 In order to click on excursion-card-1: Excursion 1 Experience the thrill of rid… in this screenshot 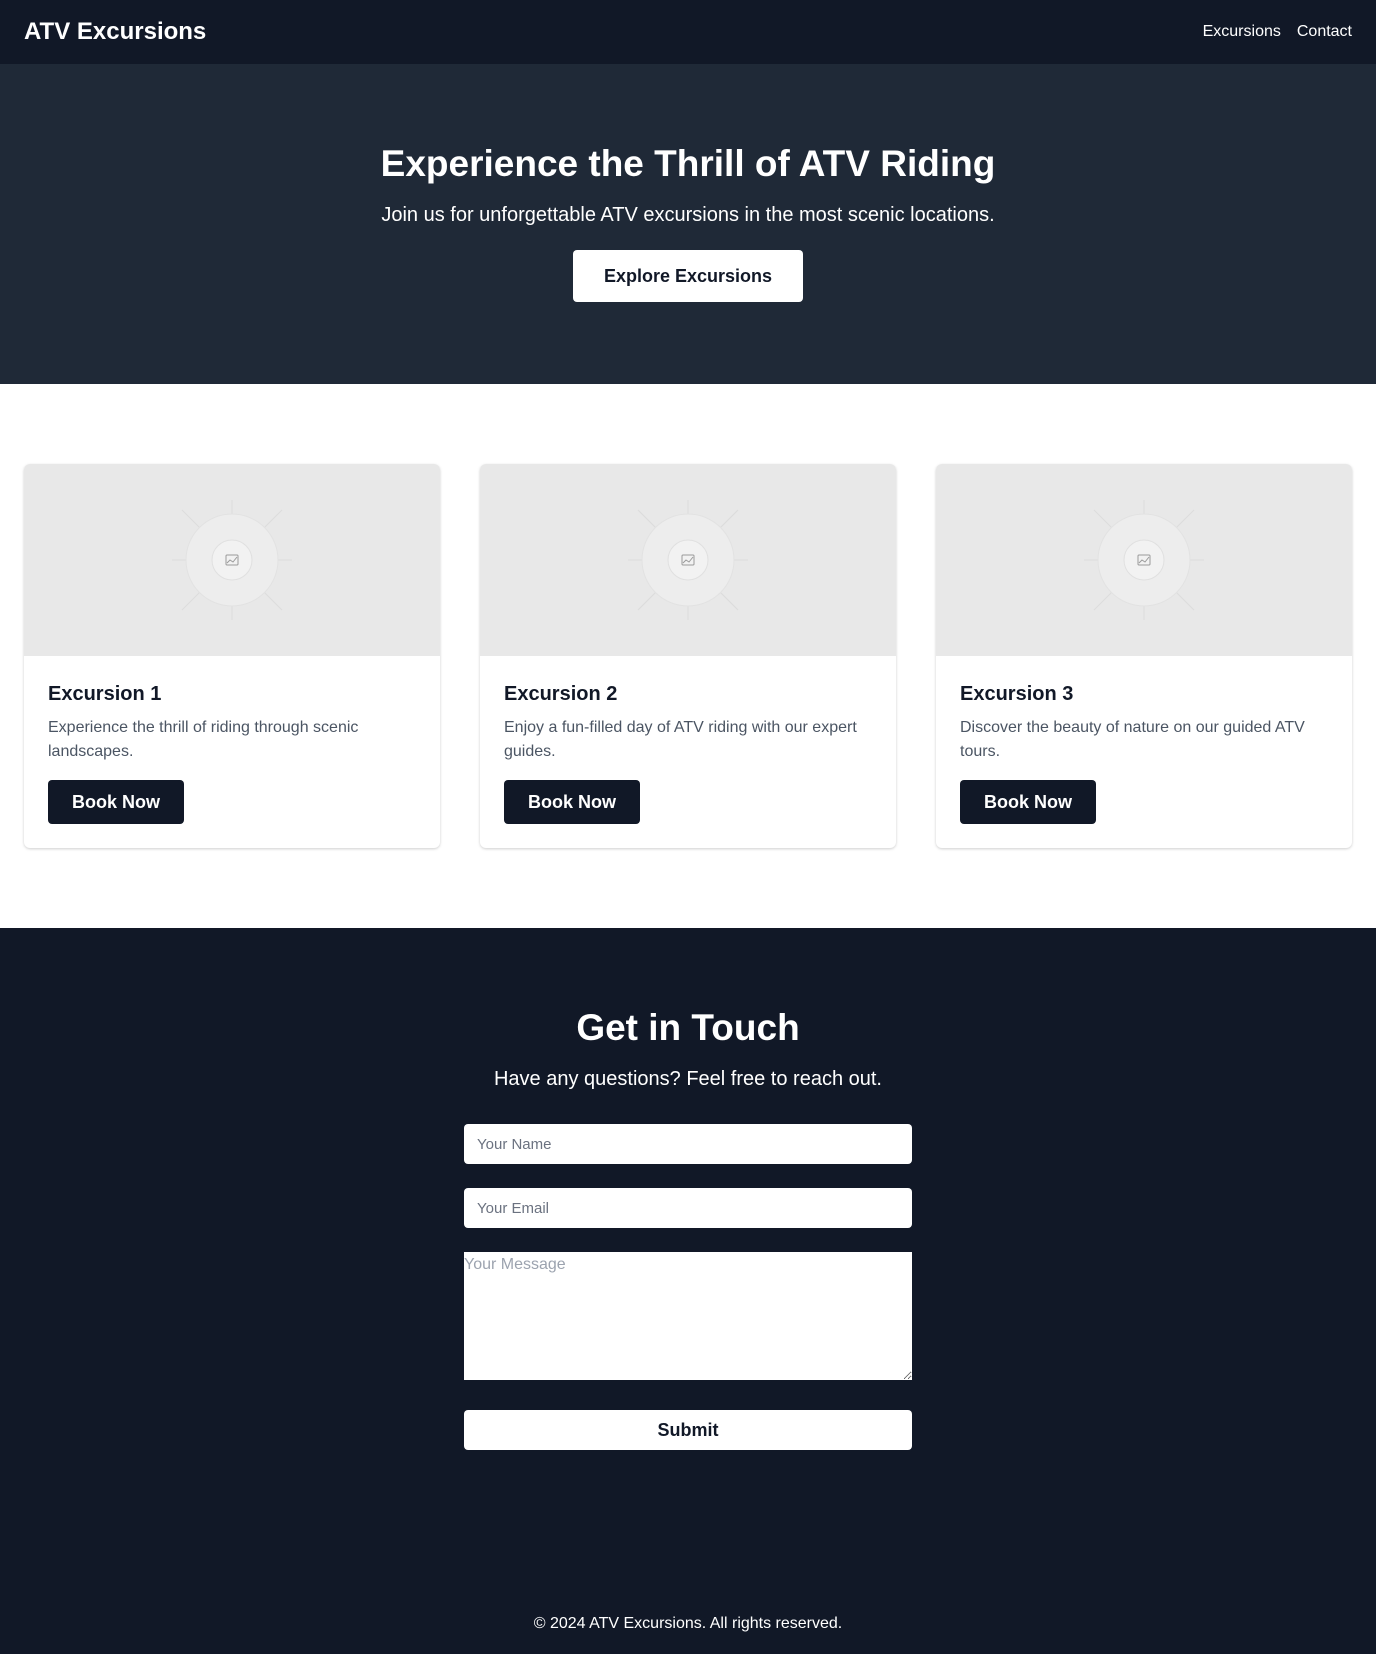, I will do `click(232, 656)`.